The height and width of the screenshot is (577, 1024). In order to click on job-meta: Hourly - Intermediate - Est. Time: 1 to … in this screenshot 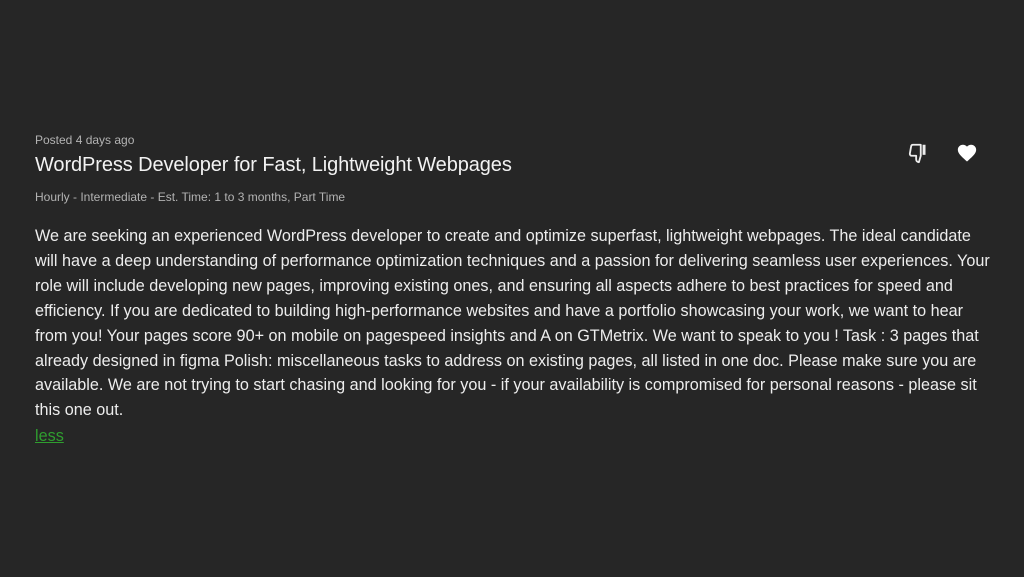, I will do `click(190, 197)`.